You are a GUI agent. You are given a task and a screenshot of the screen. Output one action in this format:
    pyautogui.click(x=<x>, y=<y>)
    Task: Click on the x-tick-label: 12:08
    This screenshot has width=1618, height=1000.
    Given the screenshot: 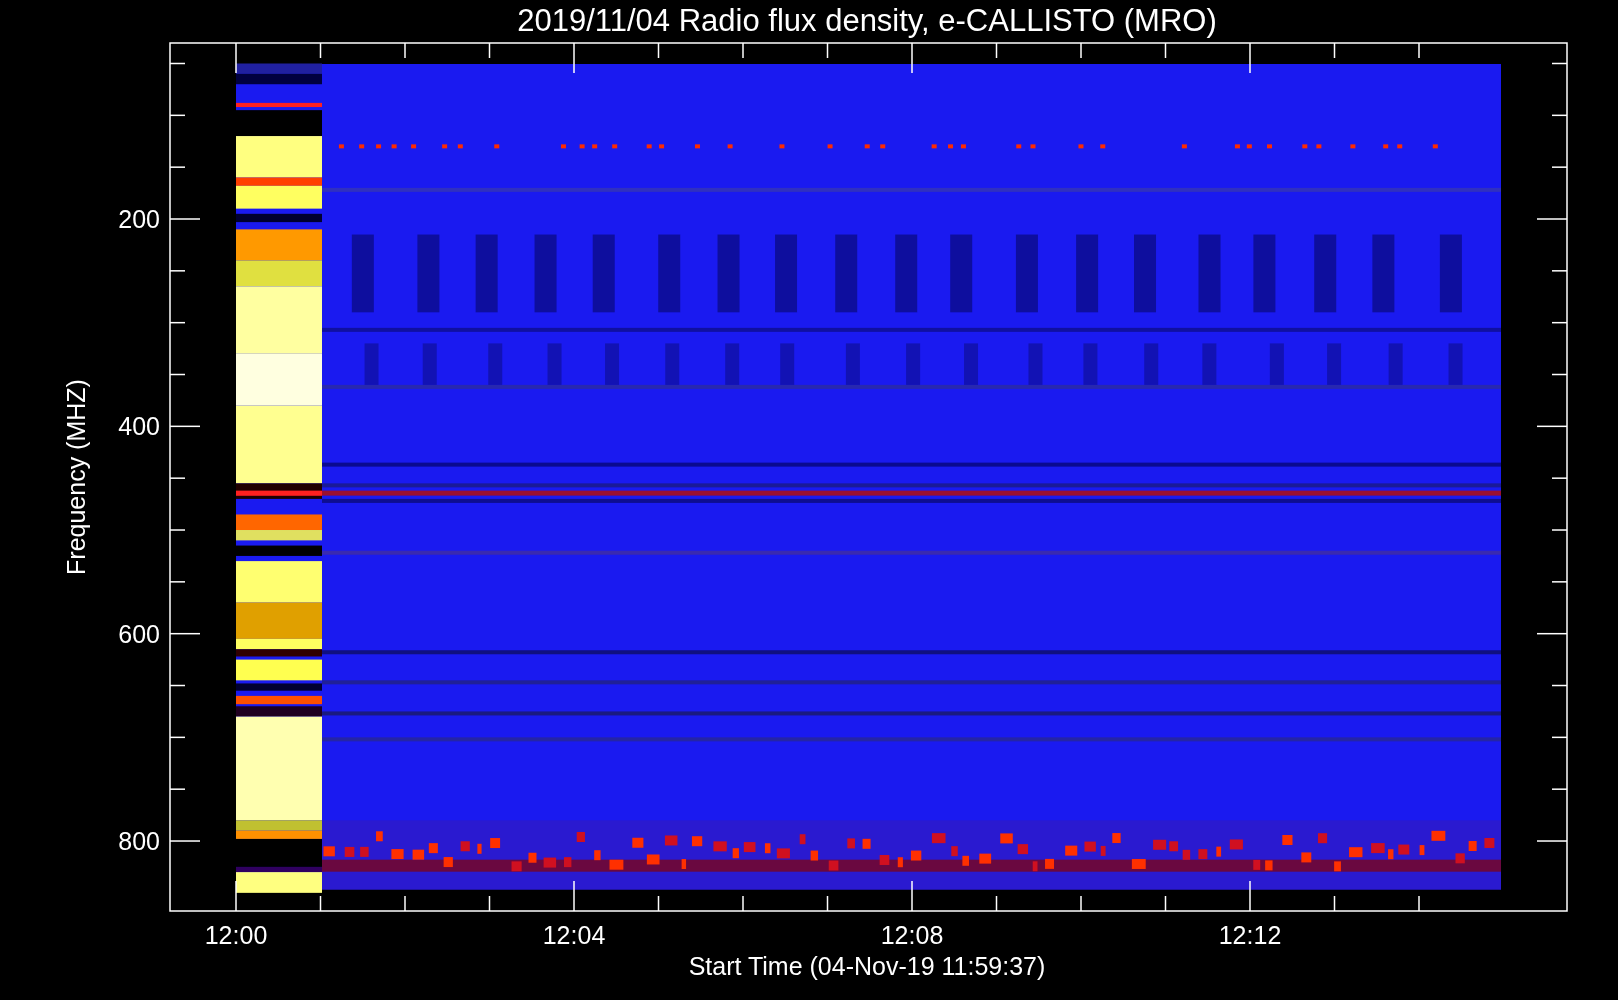 What is the action you would take?
    pyautogui.click(x=912, y=935)
    